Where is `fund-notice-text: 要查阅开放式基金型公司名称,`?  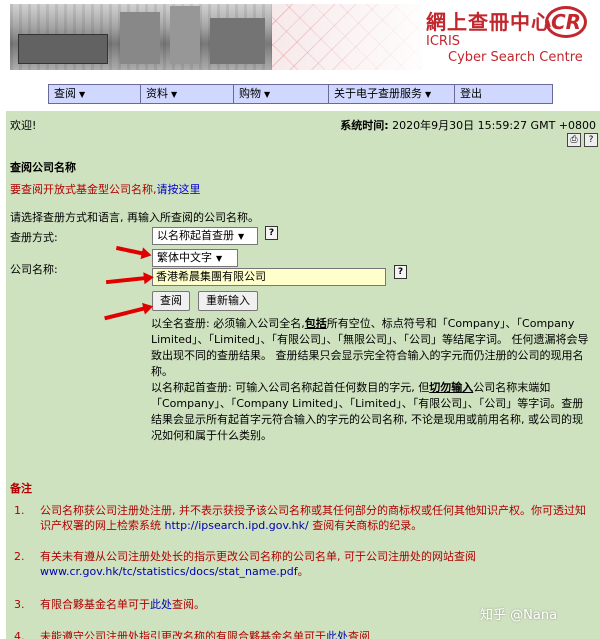
fund-notice-text: 要查阅开放式基金型公司名称, is located at coordinates (83, 189).